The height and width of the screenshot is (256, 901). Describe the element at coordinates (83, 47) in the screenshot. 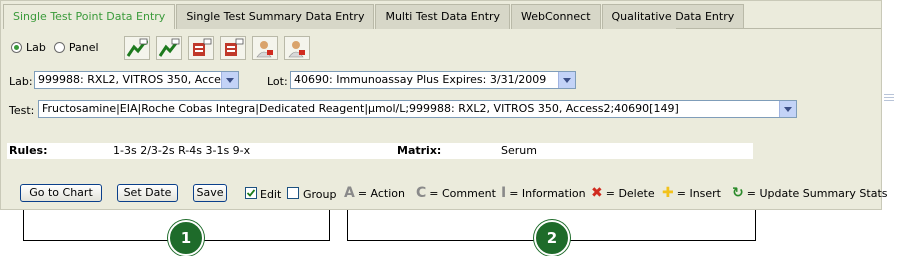

I see `panel-radio-label: Panel` at that location.